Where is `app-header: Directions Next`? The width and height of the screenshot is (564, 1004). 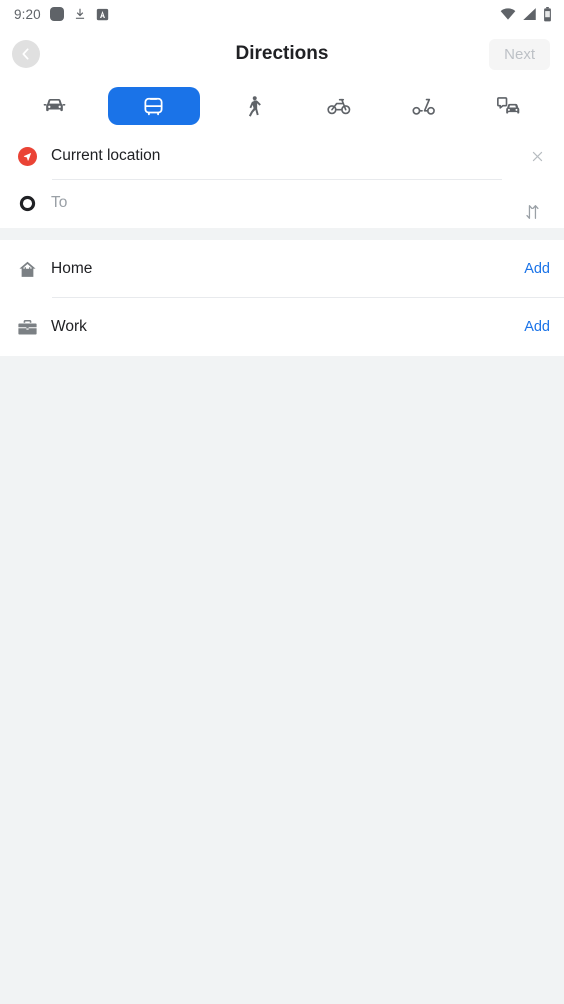
app-header: Directions Next is located at coordinates (282, 54).